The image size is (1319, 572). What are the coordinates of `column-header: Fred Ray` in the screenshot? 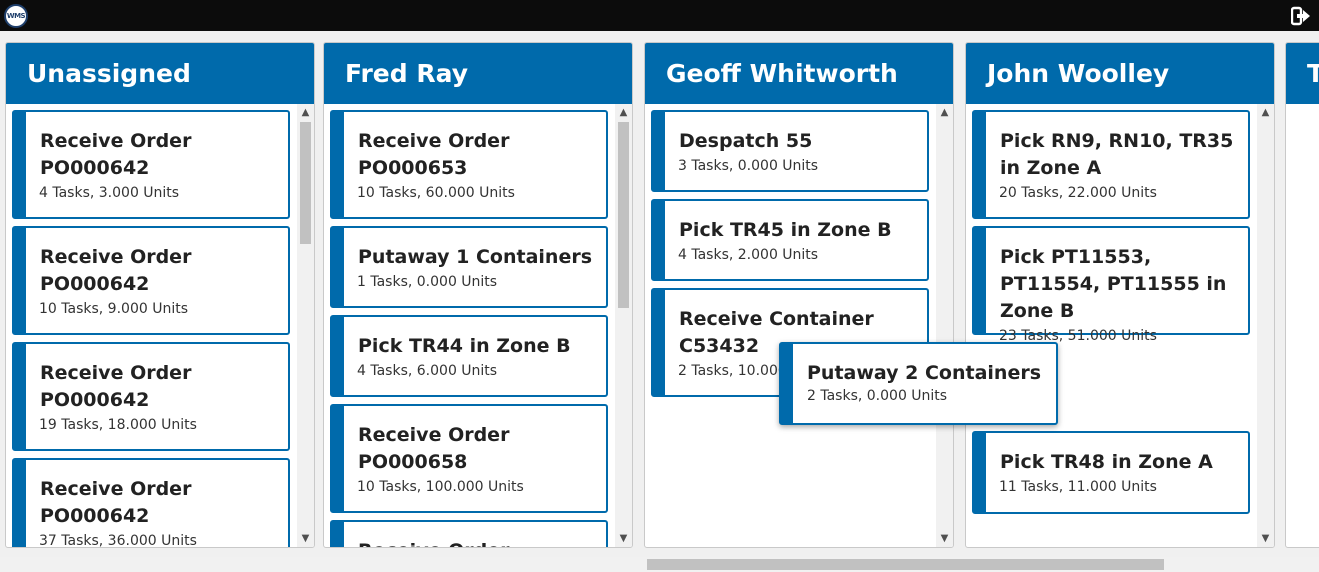 It's located at (478, 73).